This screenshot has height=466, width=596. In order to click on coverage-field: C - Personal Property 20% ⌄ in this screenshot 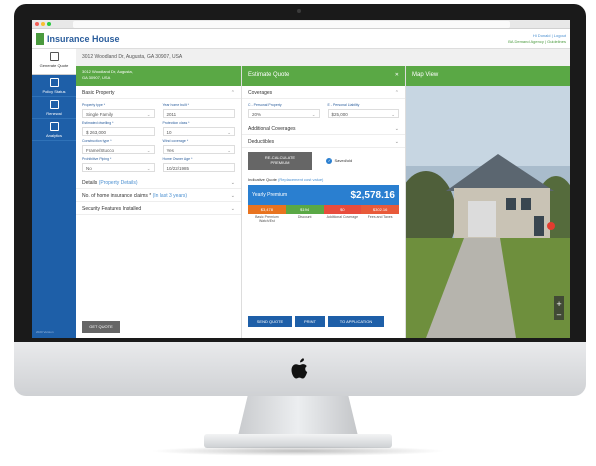, I will do `click(284, 110)`.